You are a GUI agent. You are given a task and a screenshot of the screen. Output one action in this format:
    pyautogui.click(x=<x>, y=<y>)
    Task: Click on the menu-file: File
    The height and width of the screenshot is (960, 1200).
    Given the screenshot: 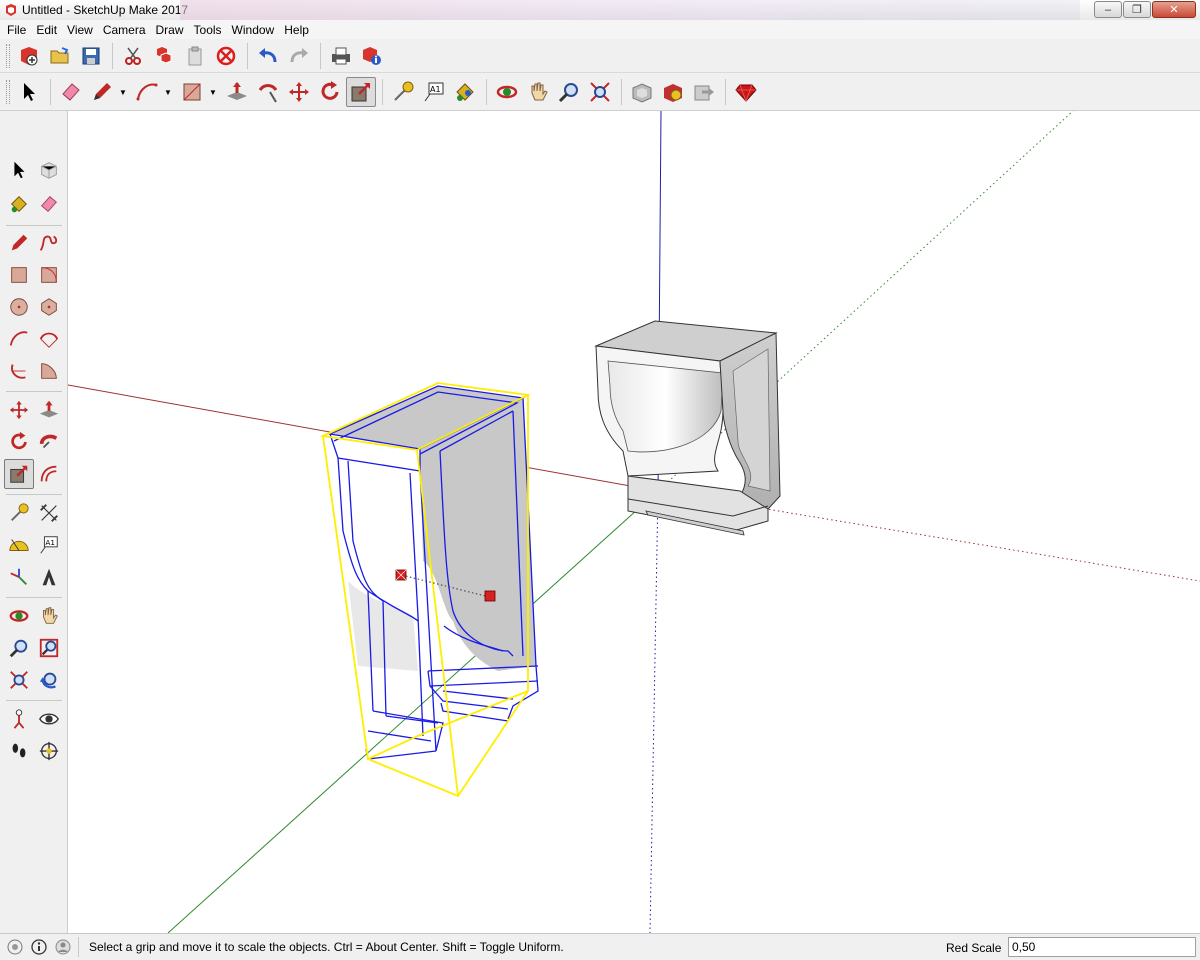 What is the action you would take?
    pyautogui.click(x=16, y=30)
    